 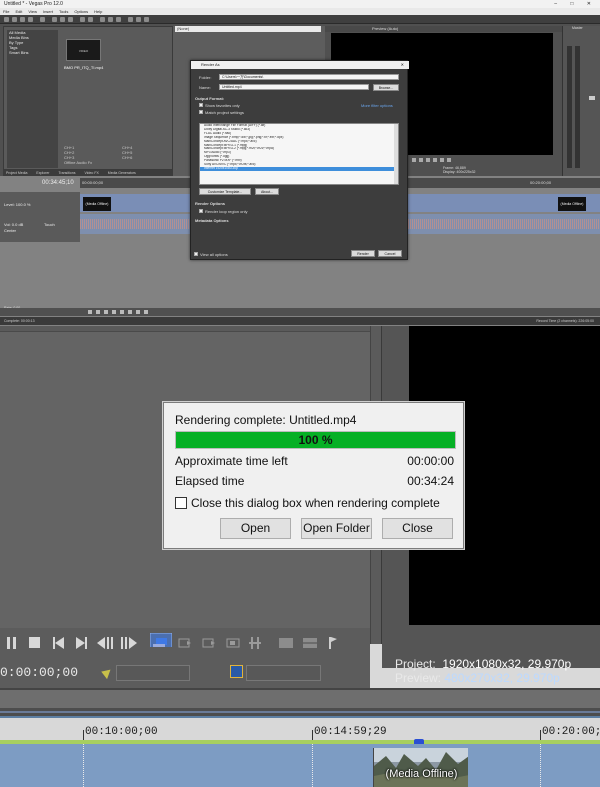 I want to click on media-offline-clip: (Media Offline), so click(x=420, y=767).